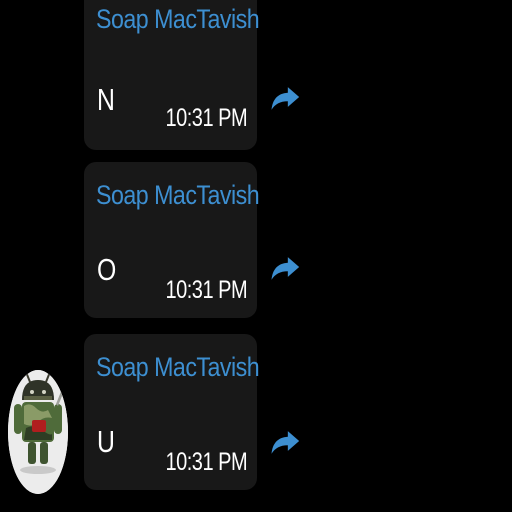 Image resolution: width=512 pixels, height=512 pixels. I want to click on avatar, so click(38, 432).